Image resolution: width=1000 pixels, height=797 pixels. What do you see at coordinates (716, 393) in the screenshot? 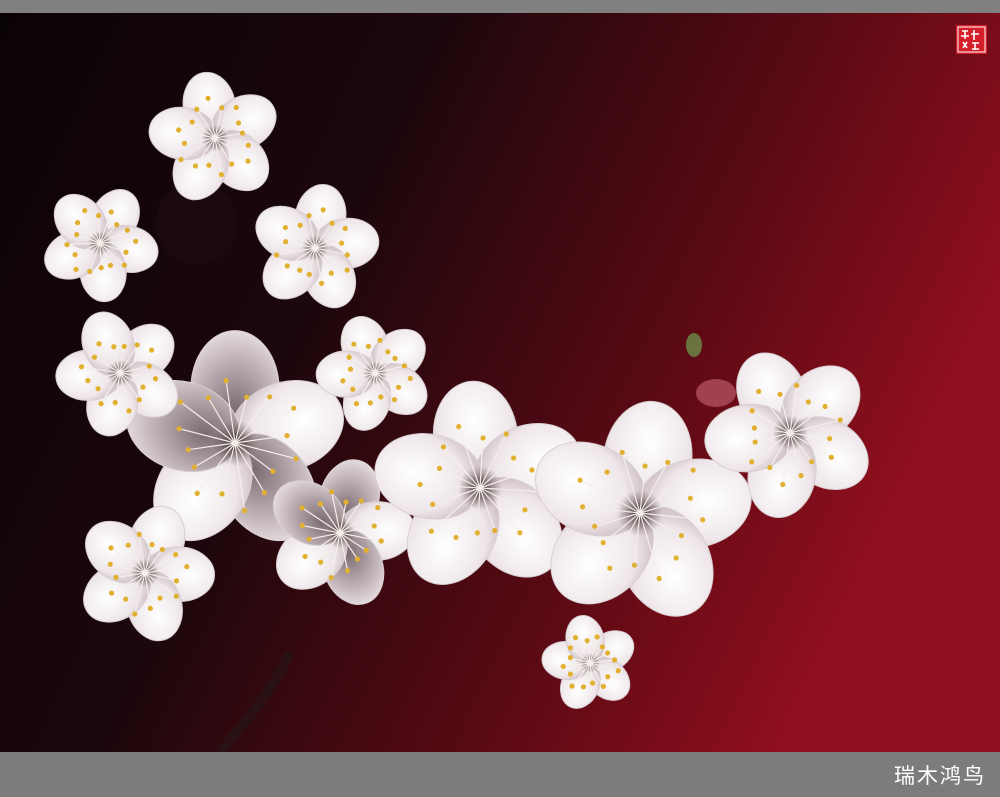
I see `bud-red` at bounding box center [716, 393].